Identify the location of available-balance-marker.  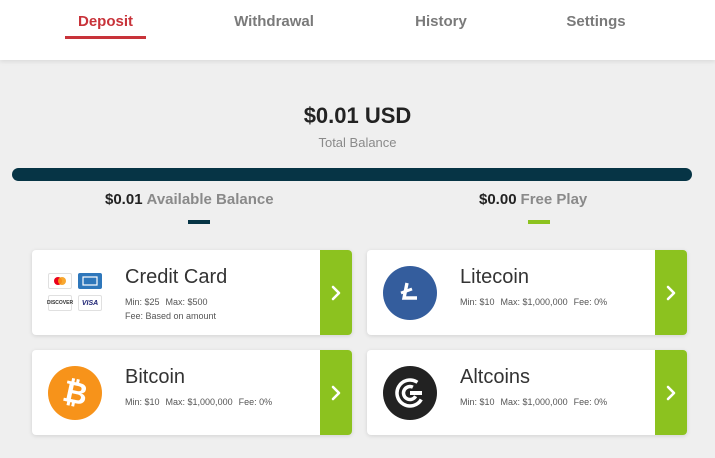
(199, 222).